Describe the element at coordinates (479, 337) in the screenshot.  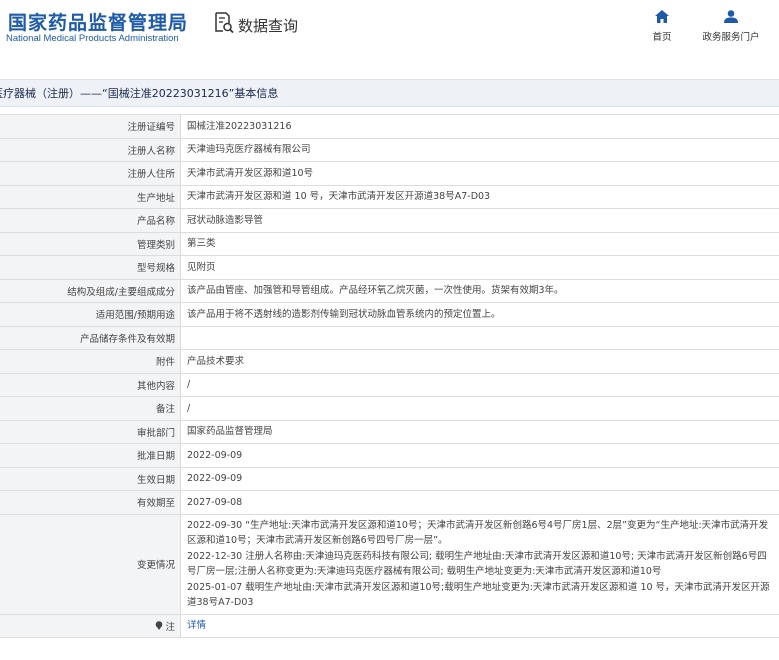
I see `field-value` at that location.